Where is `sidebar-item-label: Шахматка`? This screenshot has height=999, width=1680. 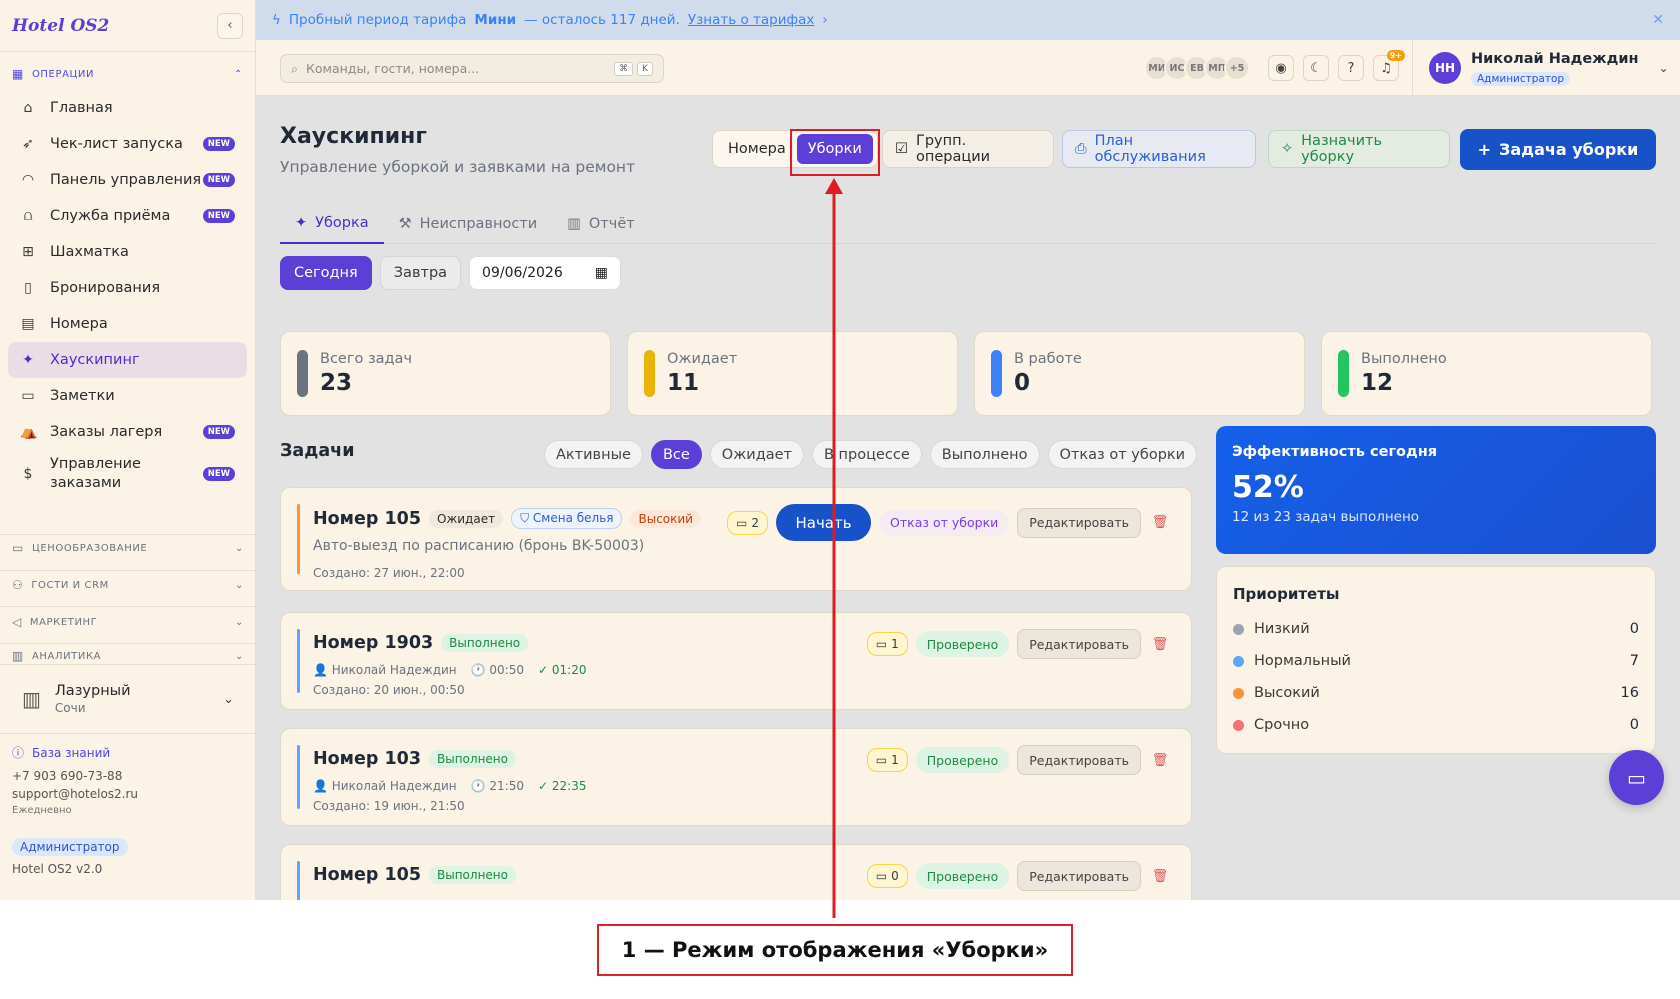 sidebar-item-label: Шахматка is located at coordinates (89, 252).